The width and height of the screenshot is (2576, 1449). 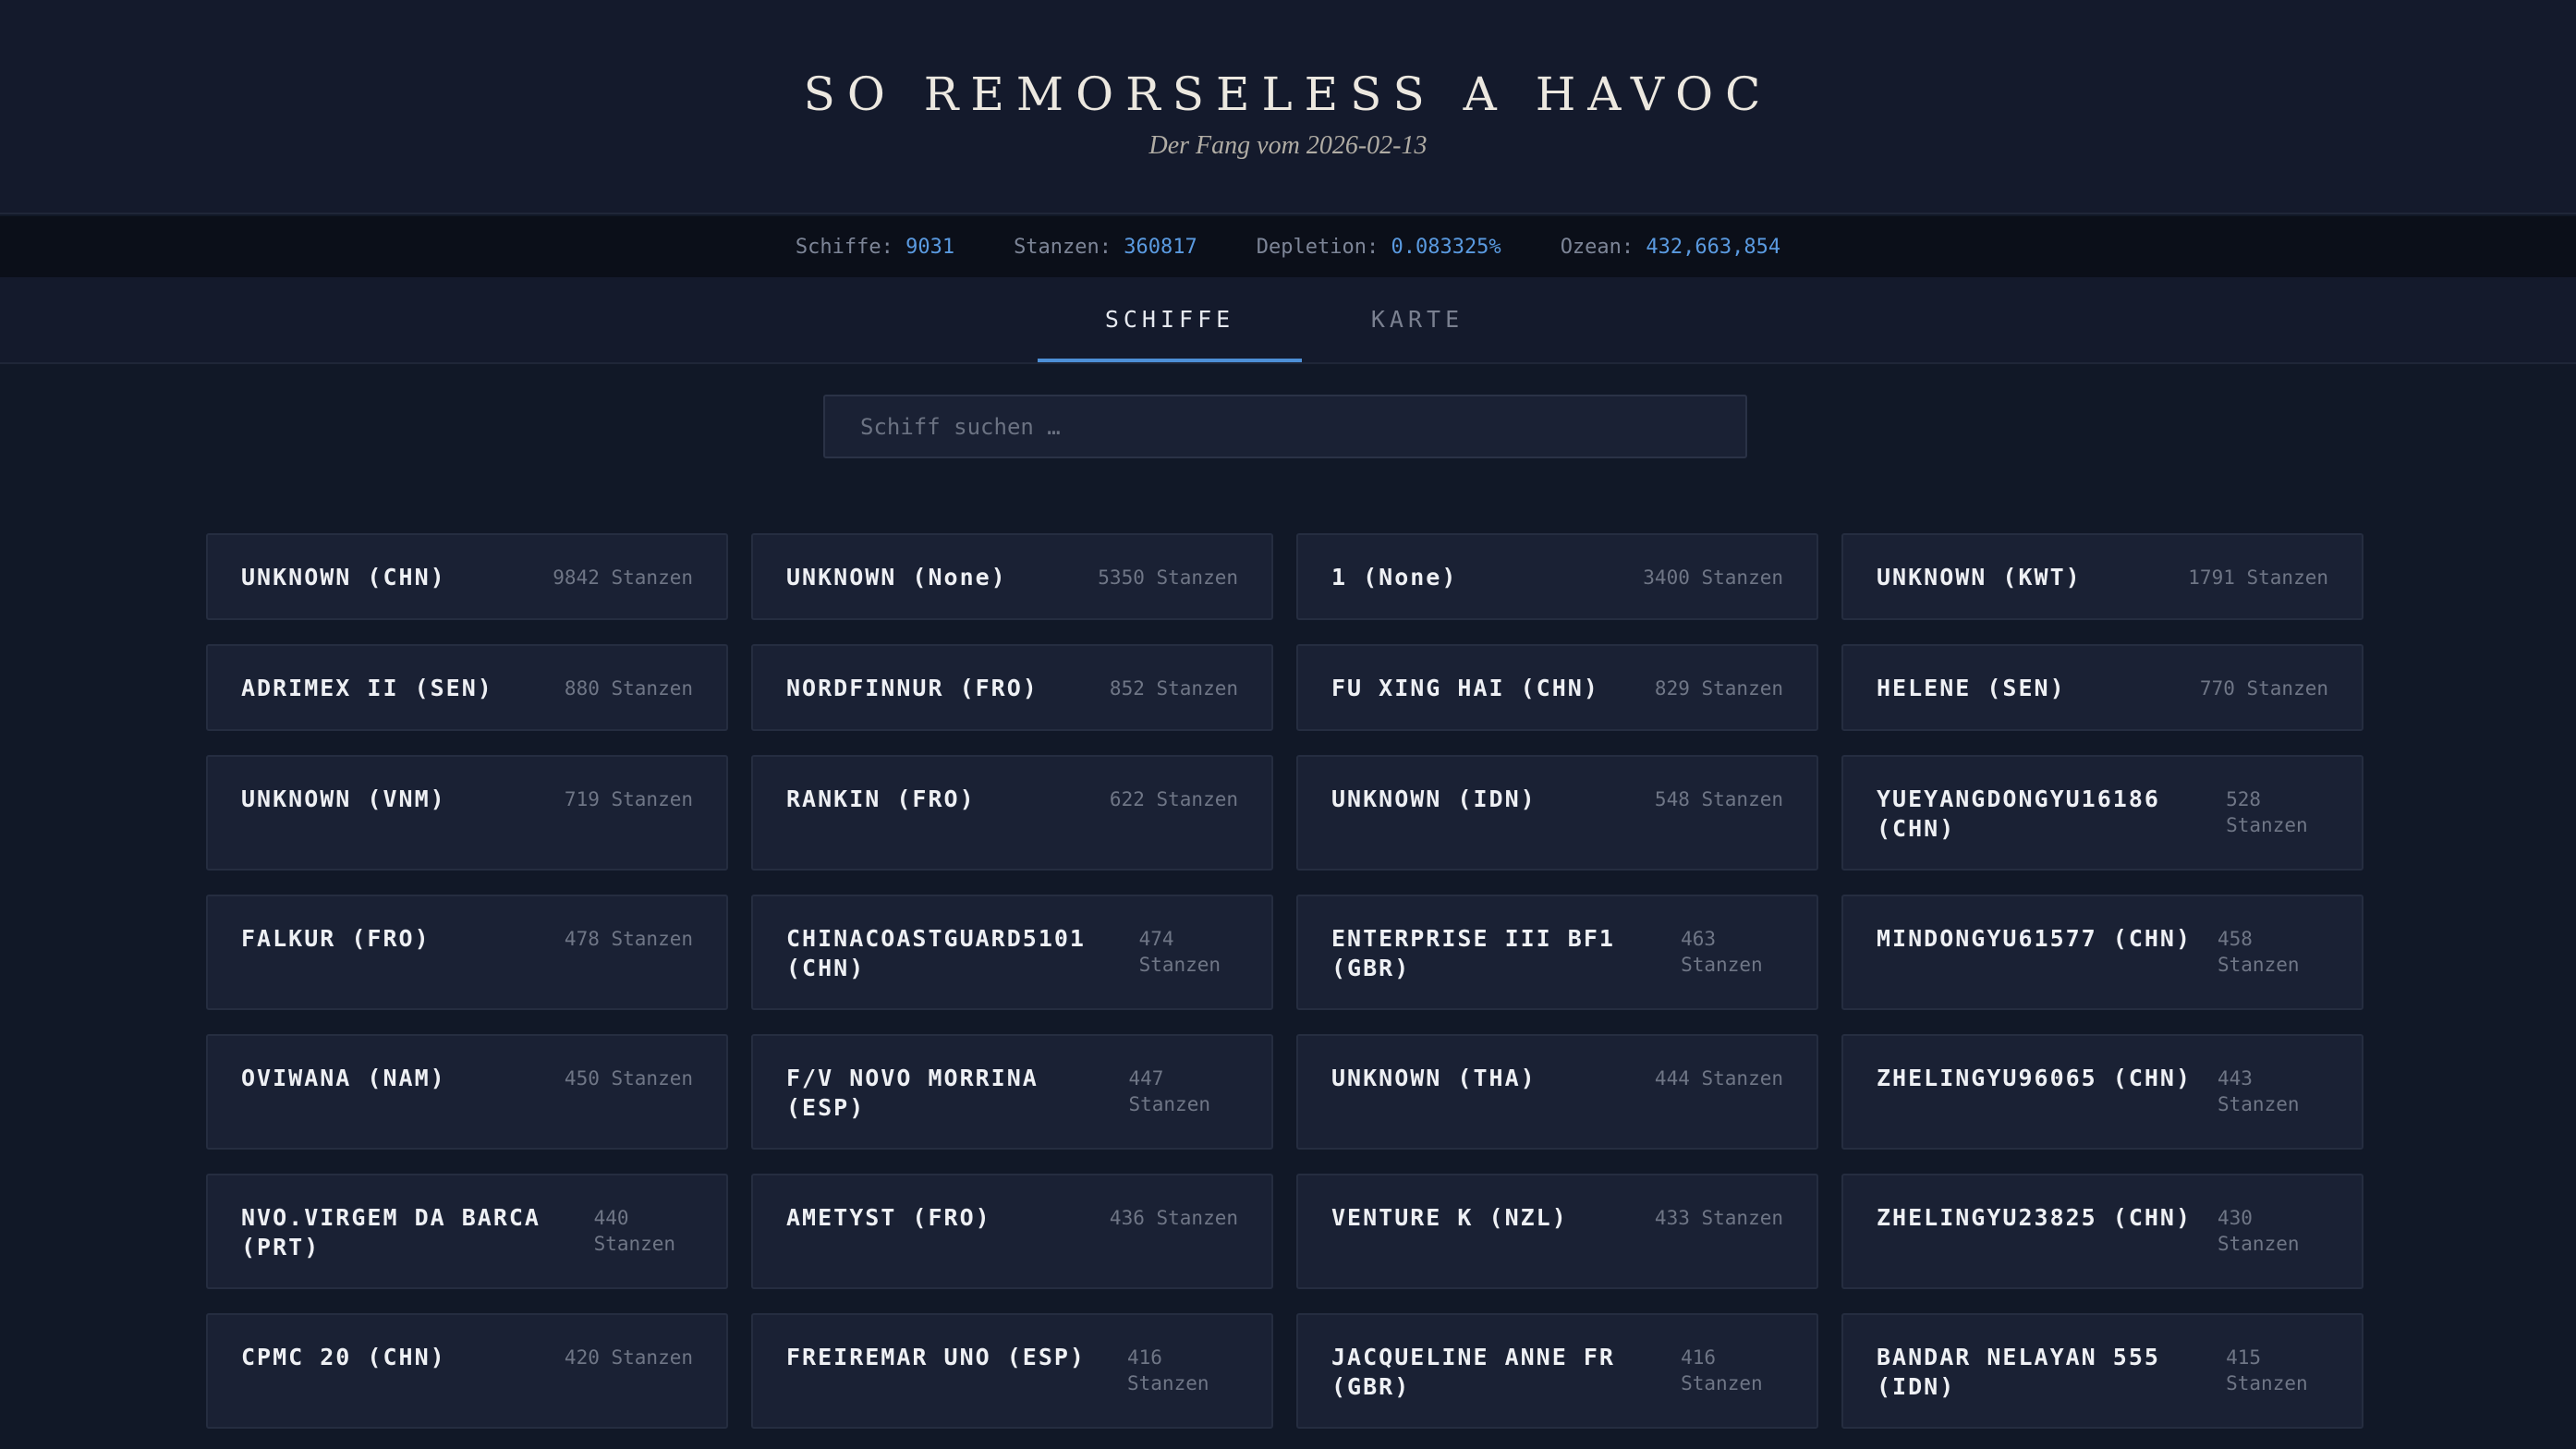 What do you see at coordinates (628, 688) in the screenshot?
I see `ship-count: 880 Stanzen` at bounding box center [628, 688].